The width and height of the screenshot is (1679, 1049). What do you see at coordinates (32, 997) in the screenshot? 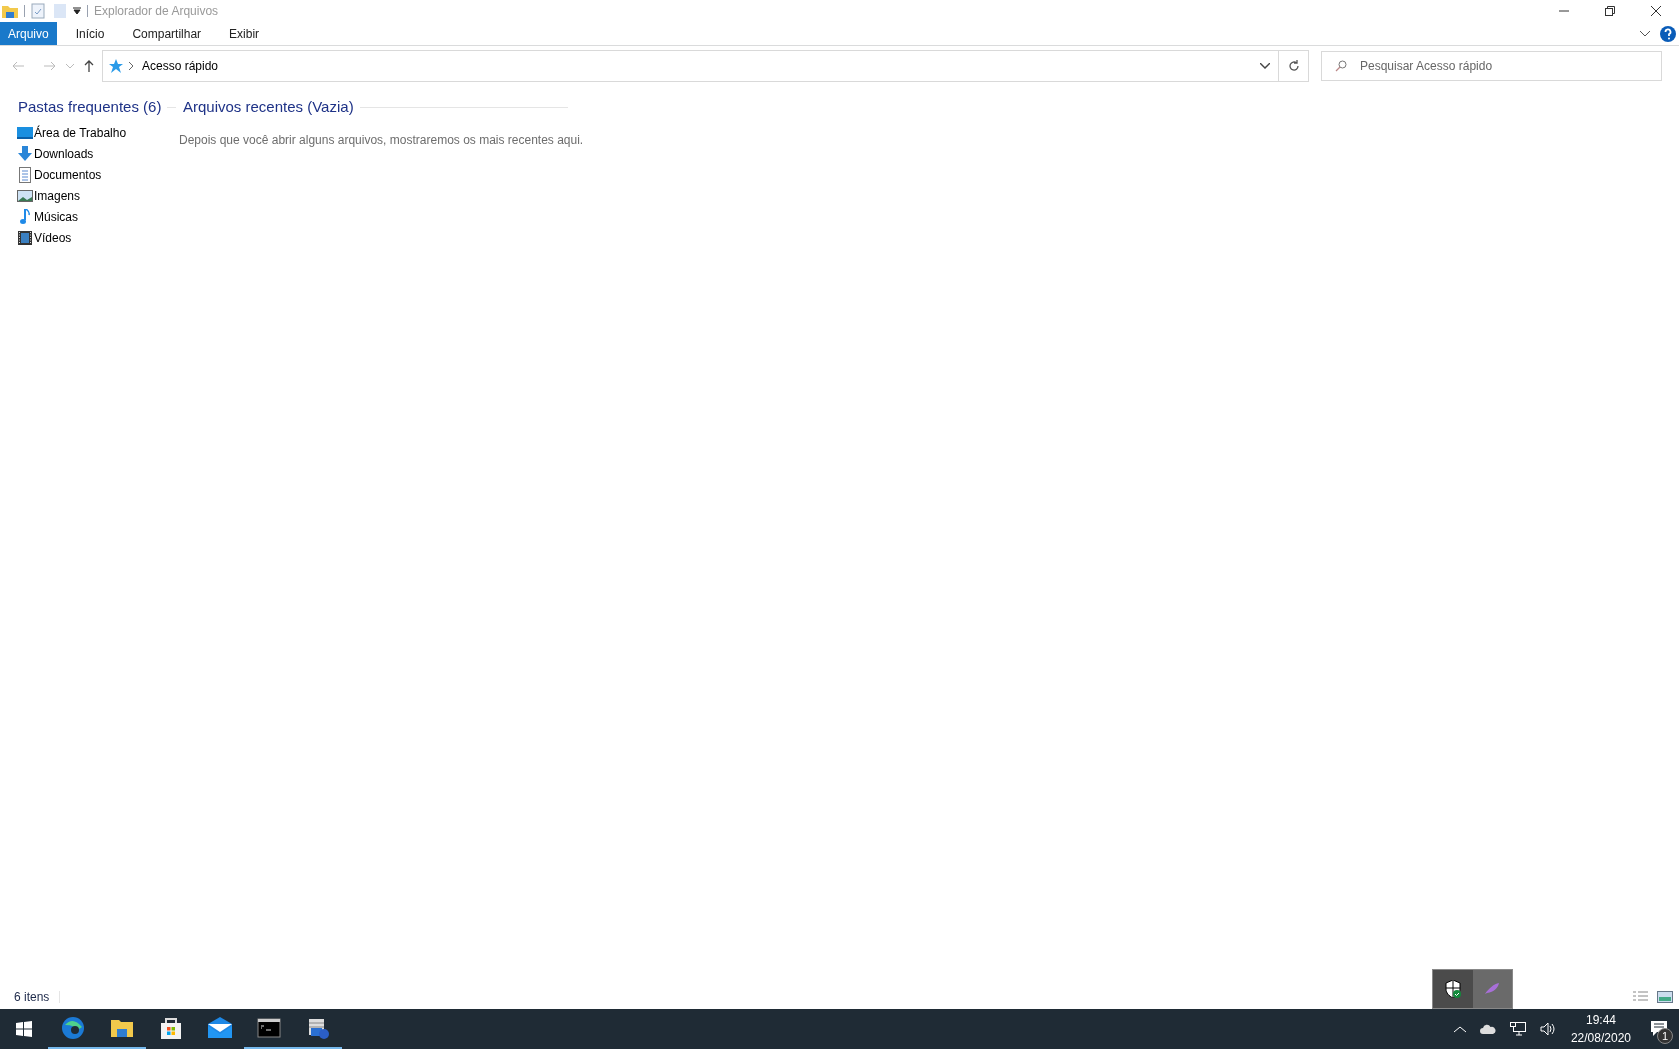
I see `item-count: 6 itens` at bounding box center [32, 997].